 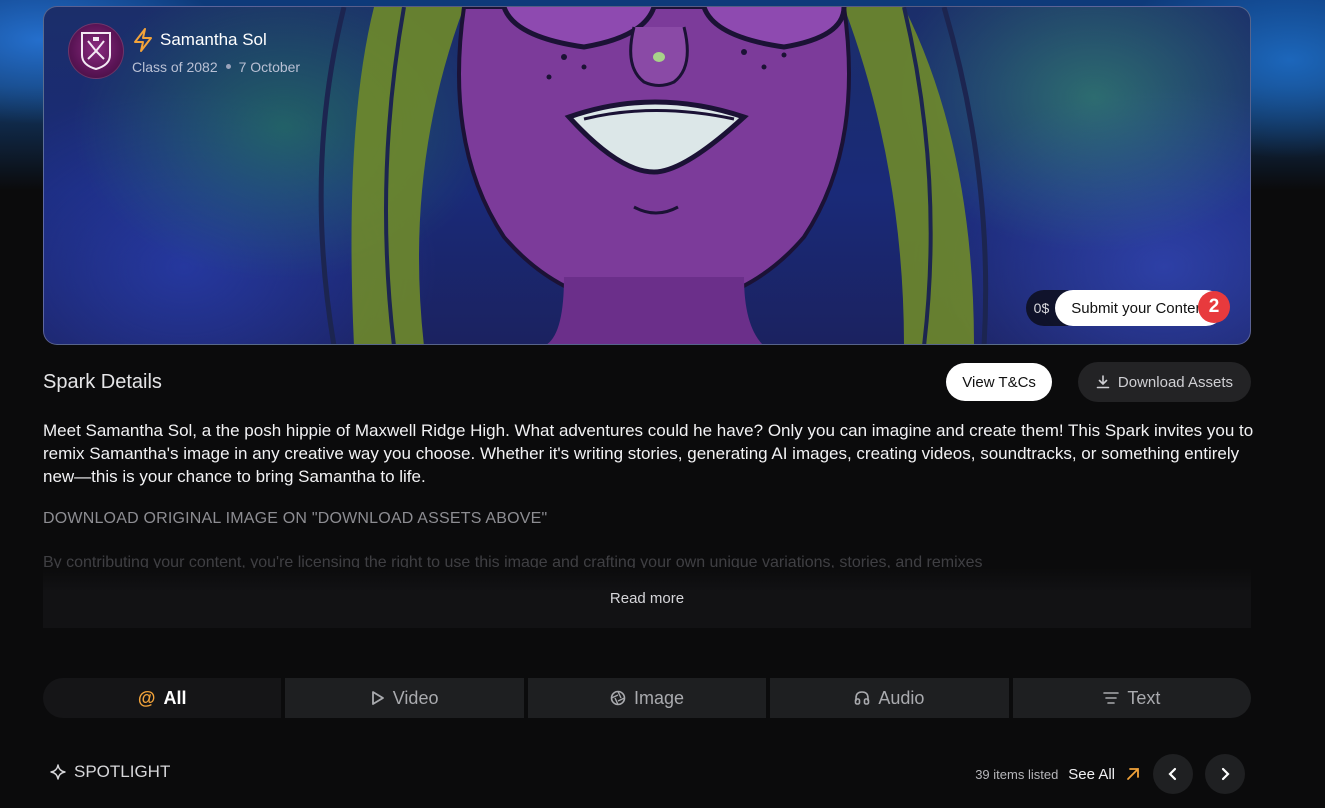 I want to click on spark-details-title: Spark Details, so click(x=102, y=381).